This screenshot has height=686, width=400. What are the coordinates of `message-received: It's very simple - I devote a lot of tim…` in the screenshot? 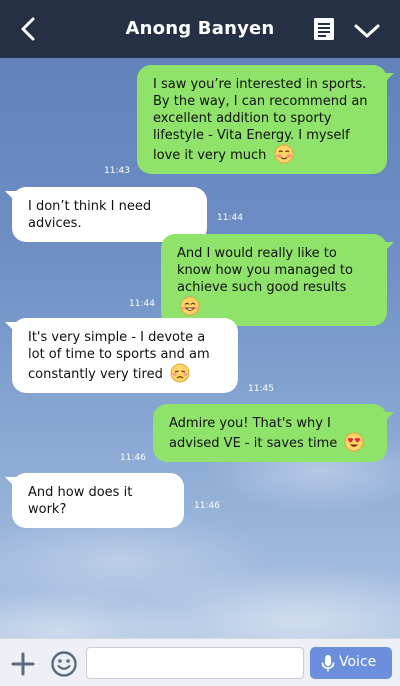 It's located at (121, 355).